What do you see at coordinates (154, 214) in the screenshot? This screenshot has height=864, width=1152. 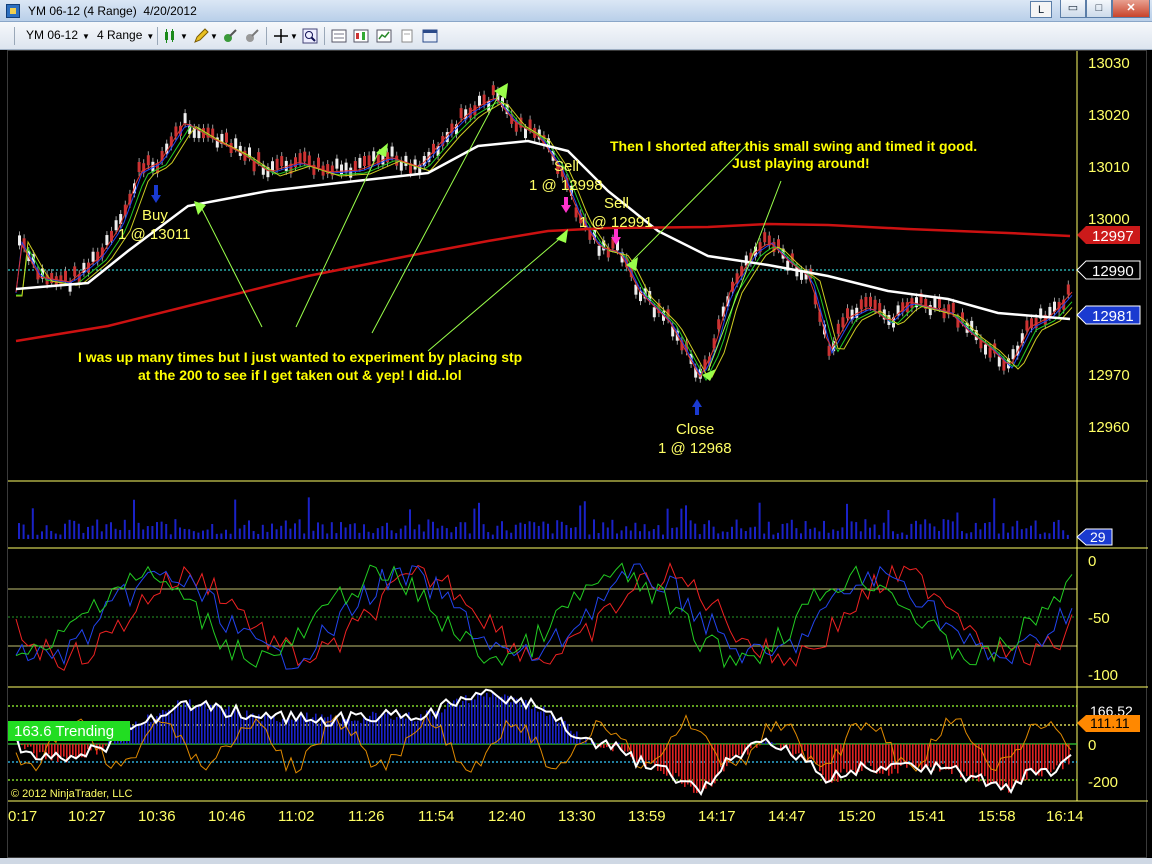 I see `buy-marker: Buy 1 @ 13011` at bounding box center [154, 214].